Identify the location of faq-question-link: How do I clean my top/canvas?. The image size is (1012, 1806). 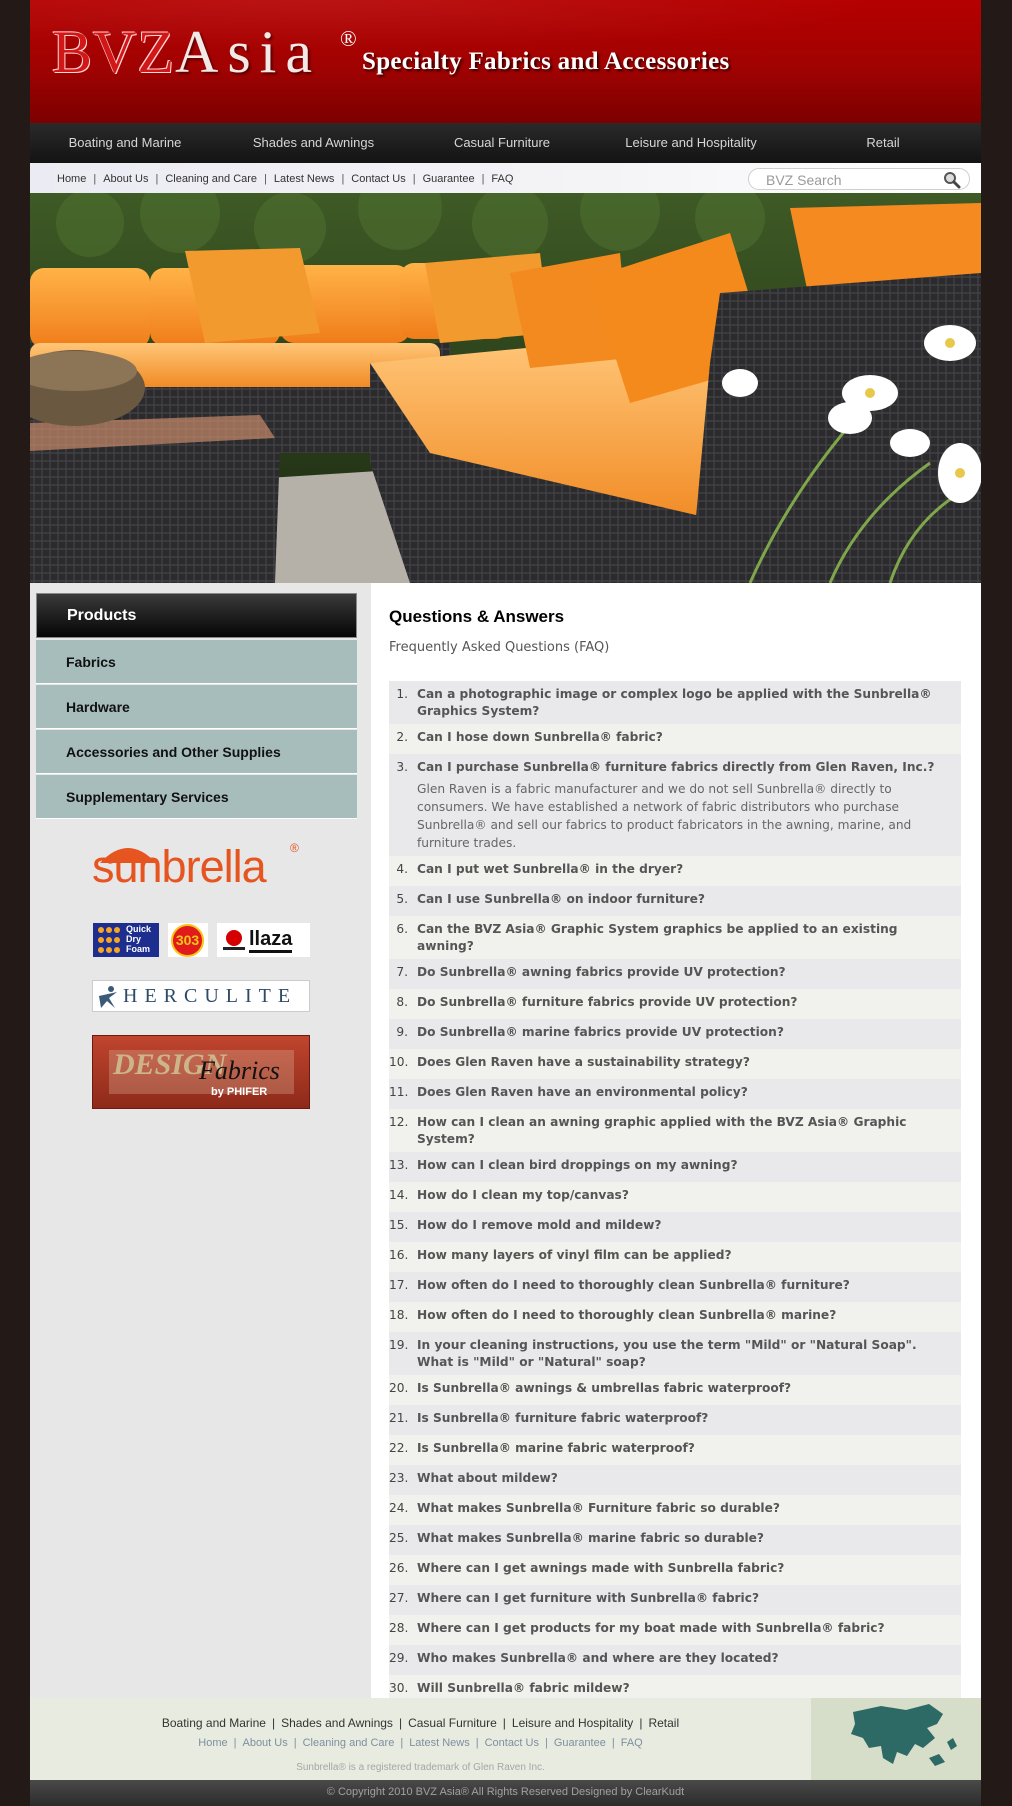
(684, 1195).